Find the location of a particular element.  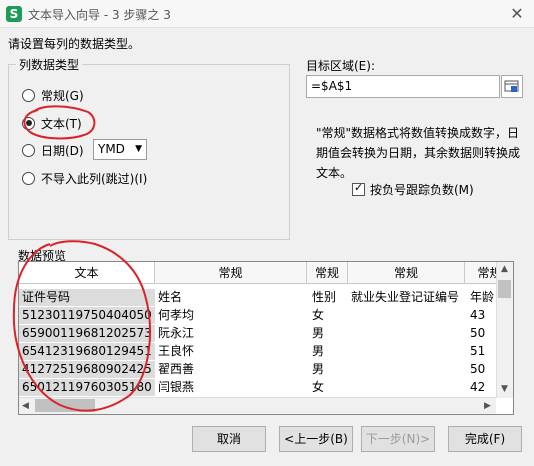

next-button: 下一步(N)> is located at coordinates (398, 439).